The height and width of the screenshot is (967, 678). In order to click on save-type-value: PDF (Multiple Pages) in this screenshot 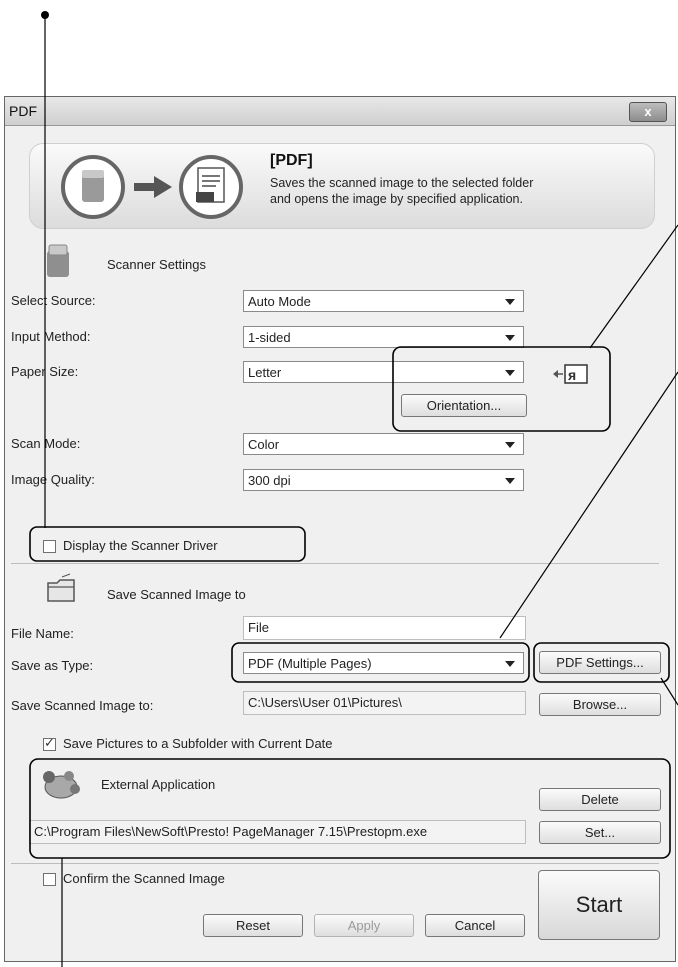, I will do `click(310, 663)`.